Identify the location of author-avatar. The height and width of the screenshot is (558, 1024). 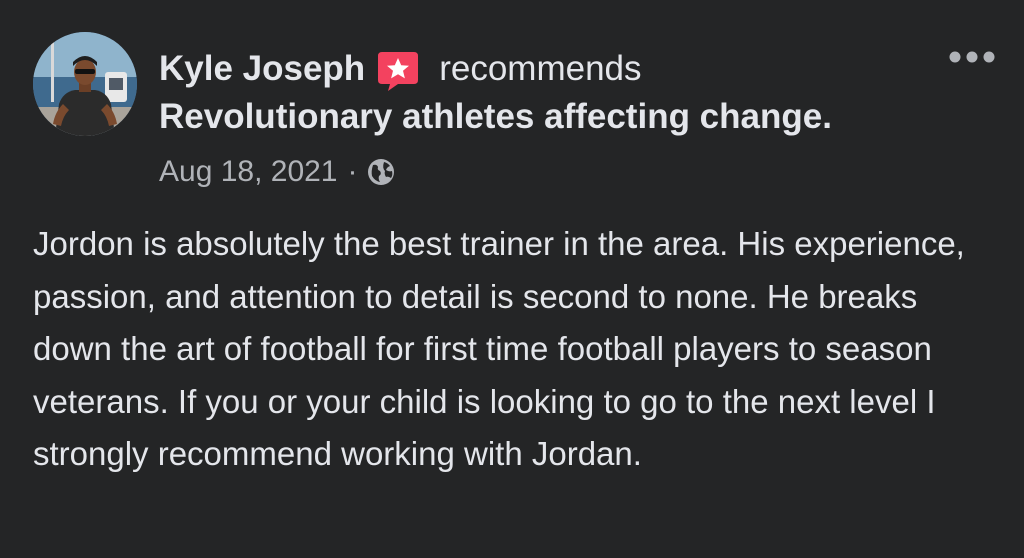
(85, 84).